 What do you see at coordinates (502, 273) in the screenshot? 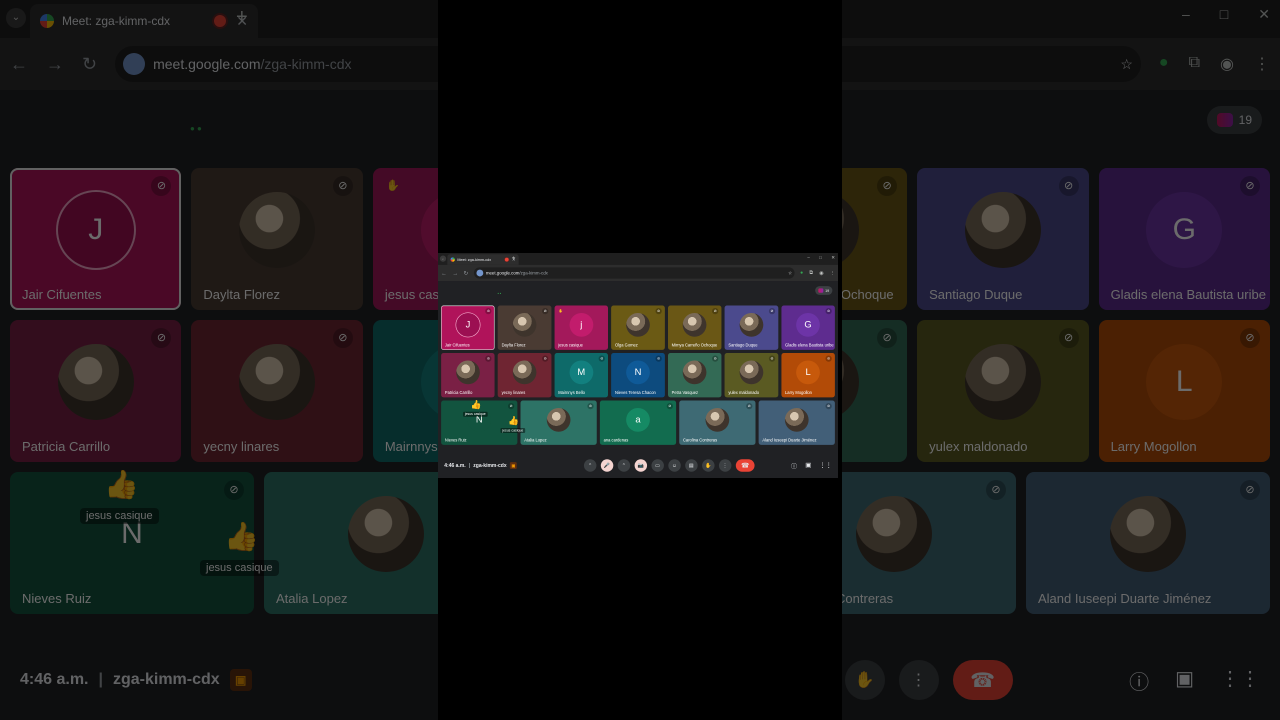
I see `url-domain: meet.google.com` at bounding box center [502, 273].